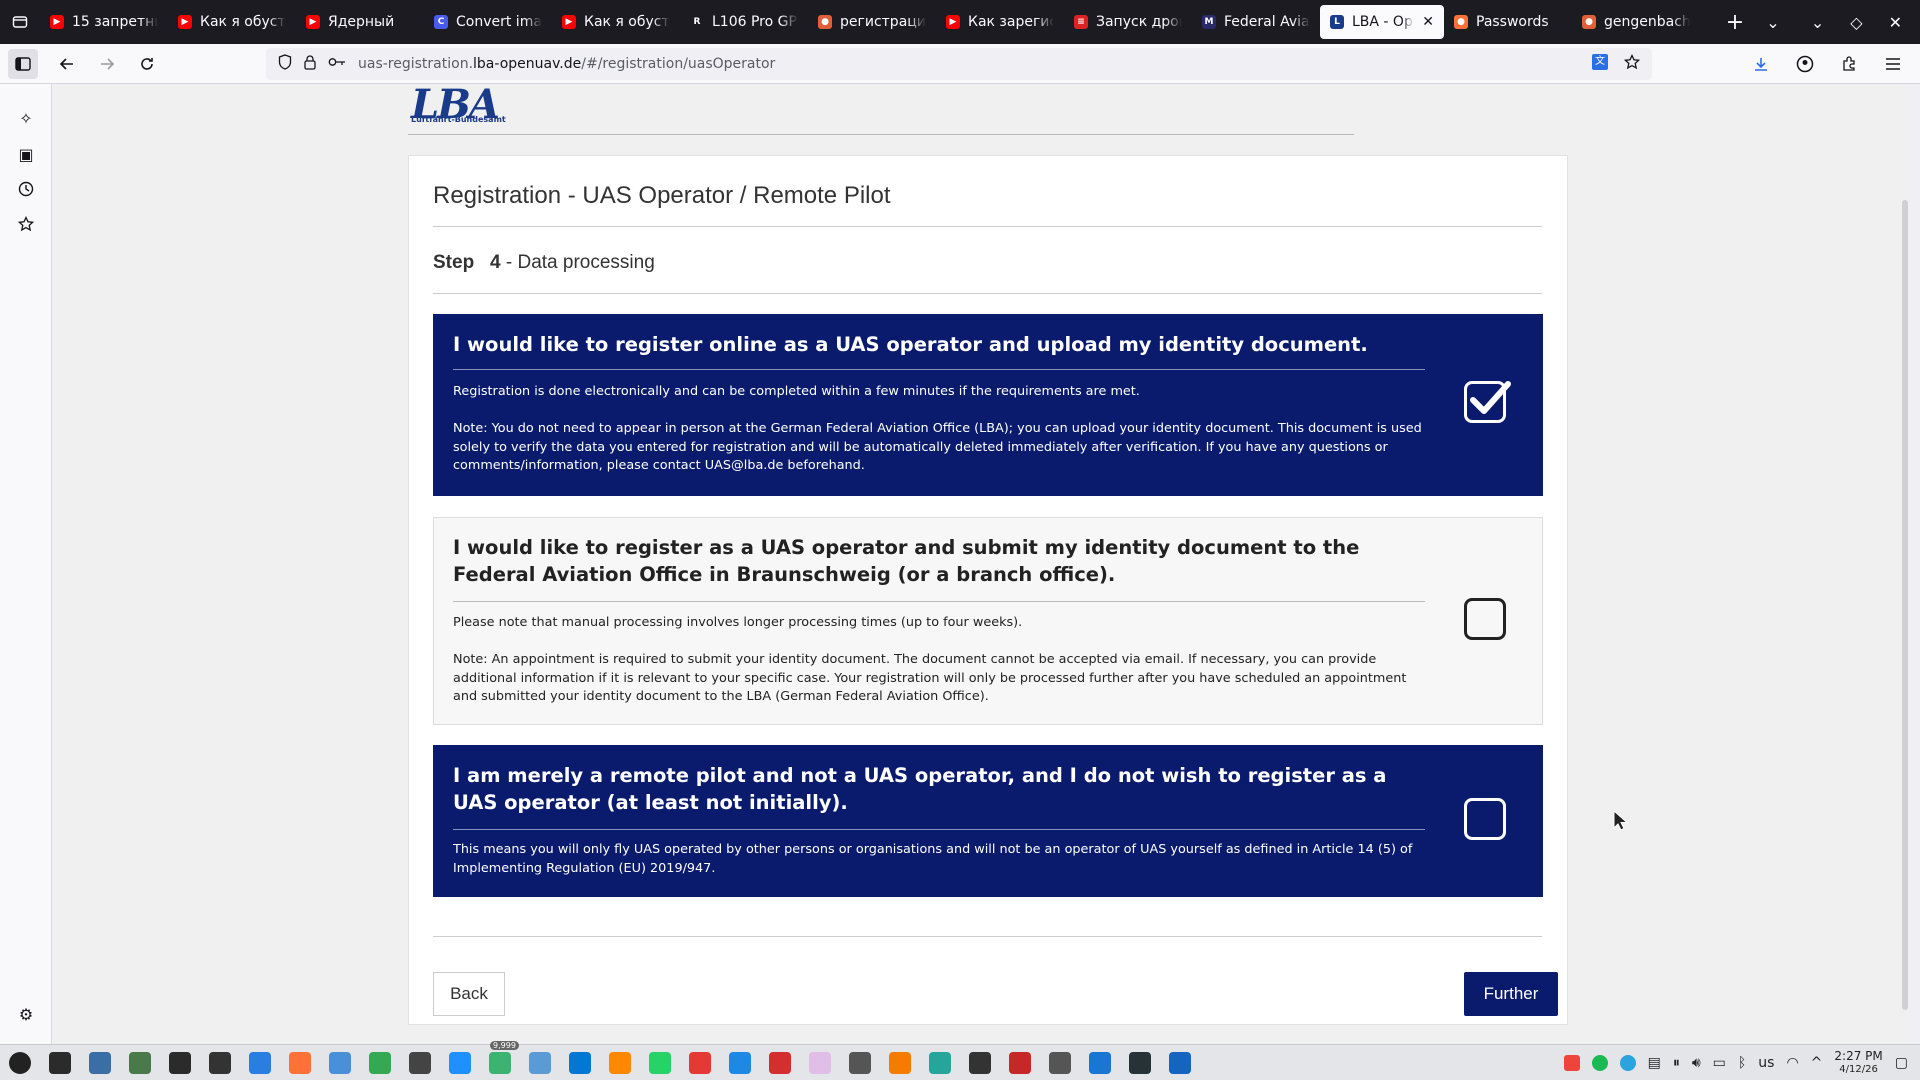  I want to click on downloads-icon, so click(1761, 64).